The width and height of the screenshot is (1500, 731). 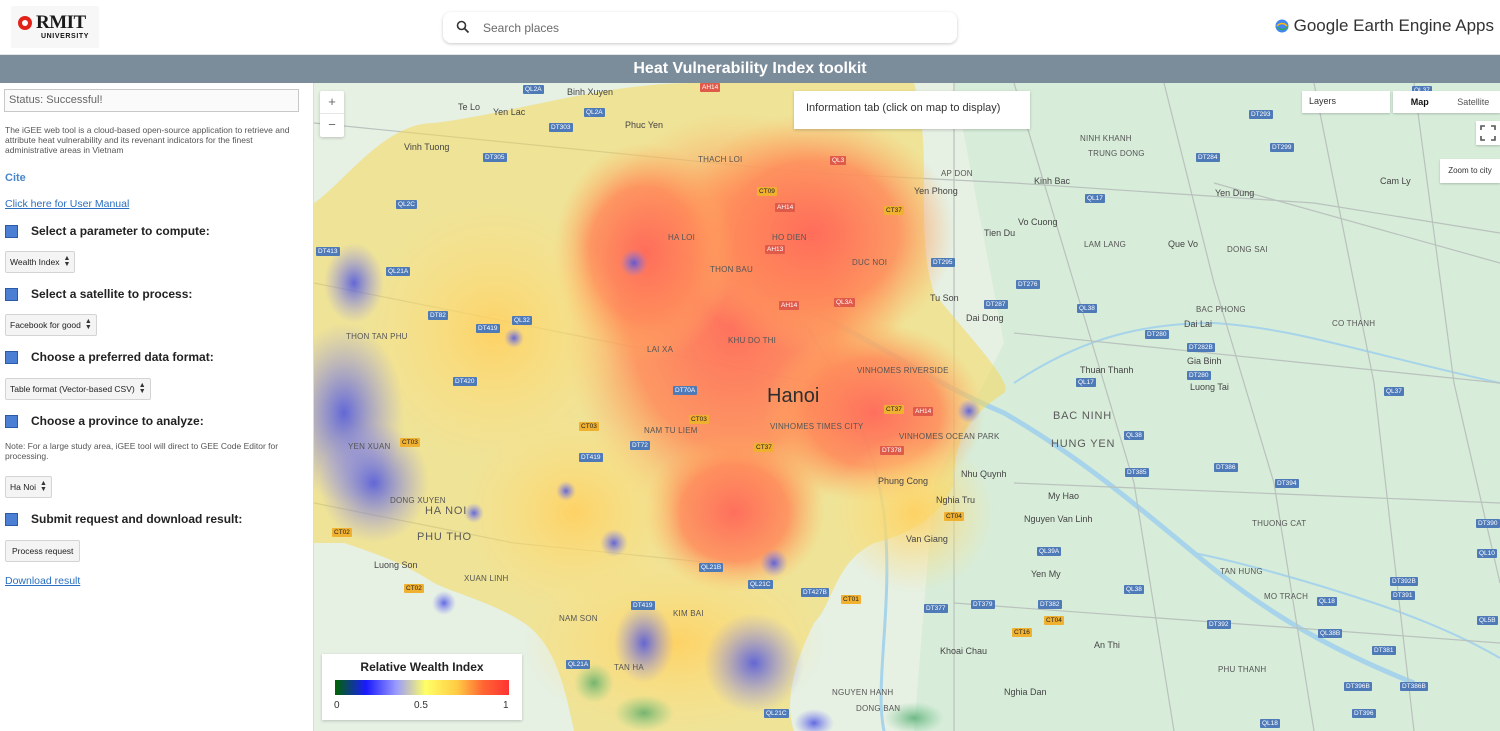 I want to click on province-select: Ha Noi ▲ ▼, so click(x=28, y=487).